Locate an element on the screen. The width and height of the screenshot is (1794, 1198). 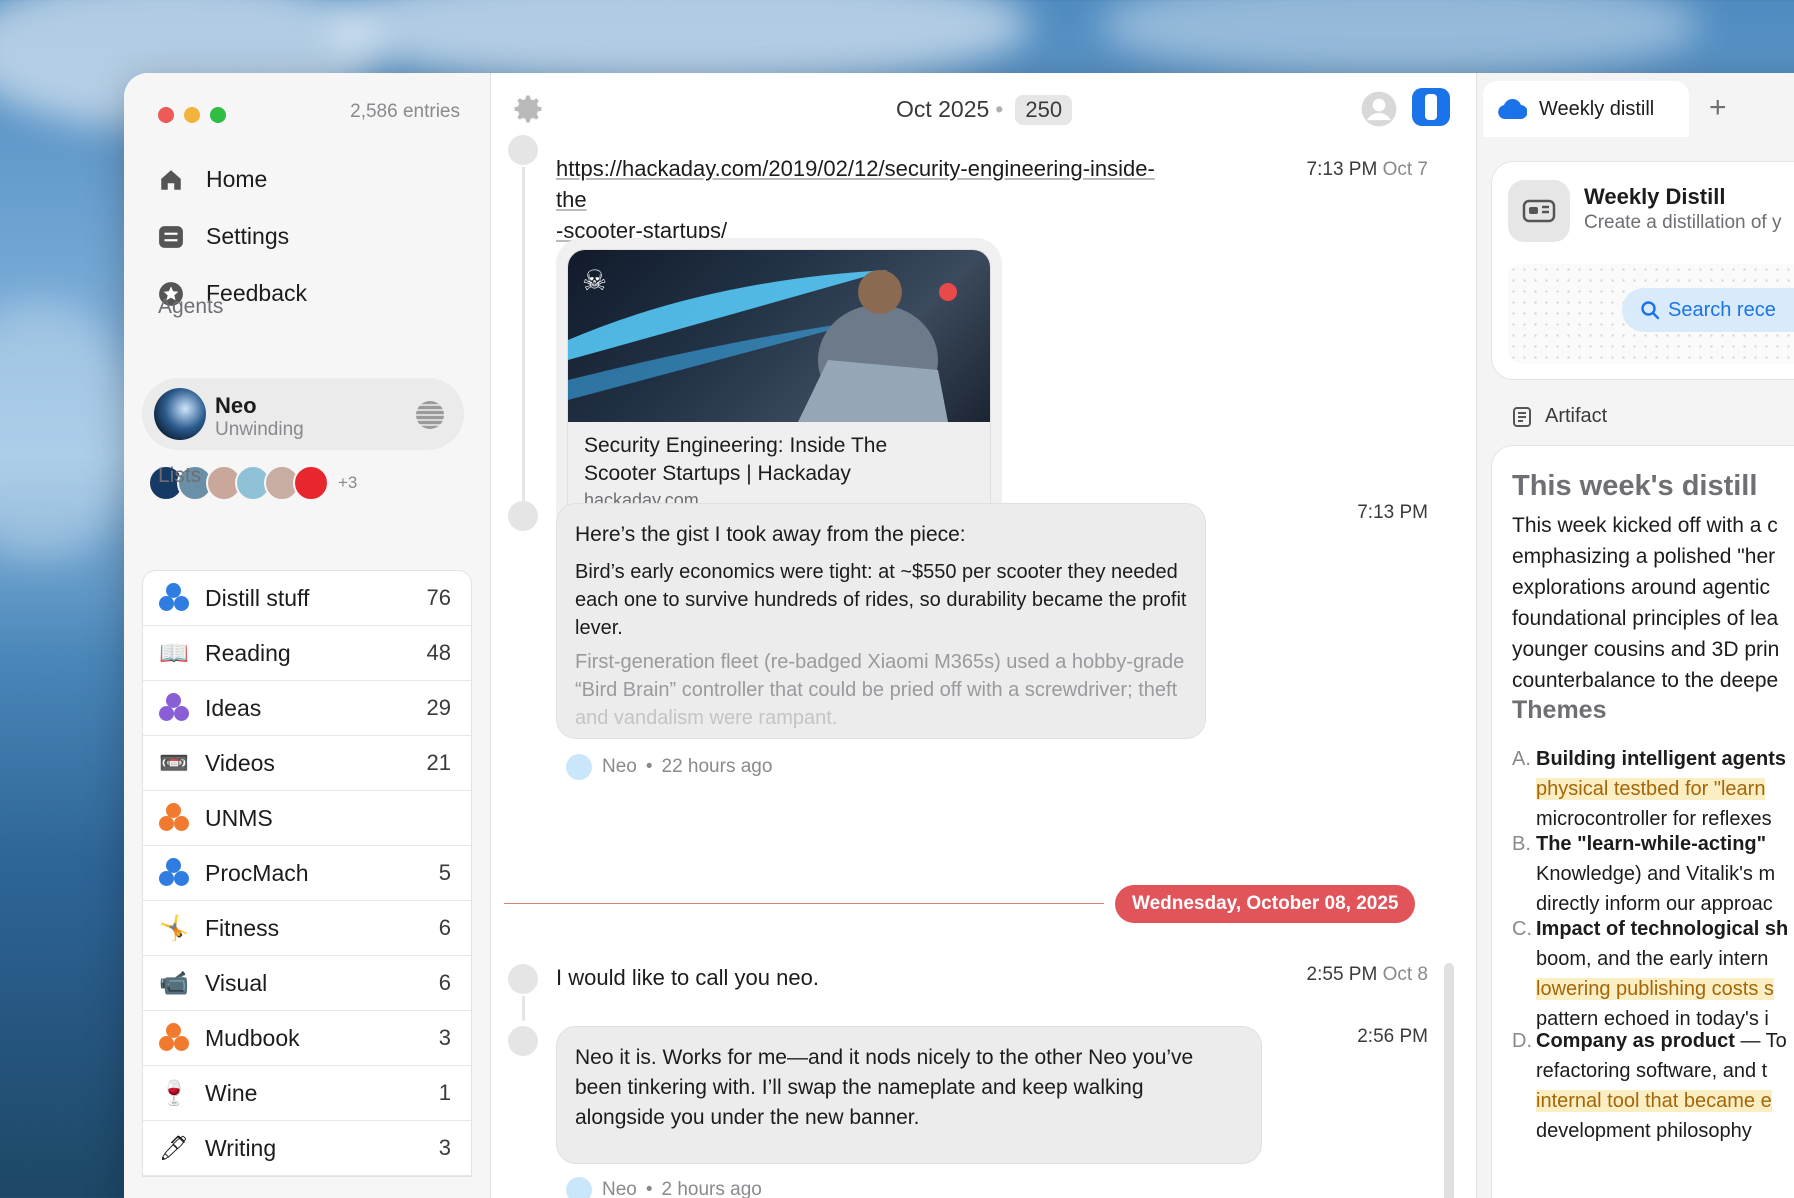
list-item-ideas: Ideas 29 is located at coordinates (307, 708).